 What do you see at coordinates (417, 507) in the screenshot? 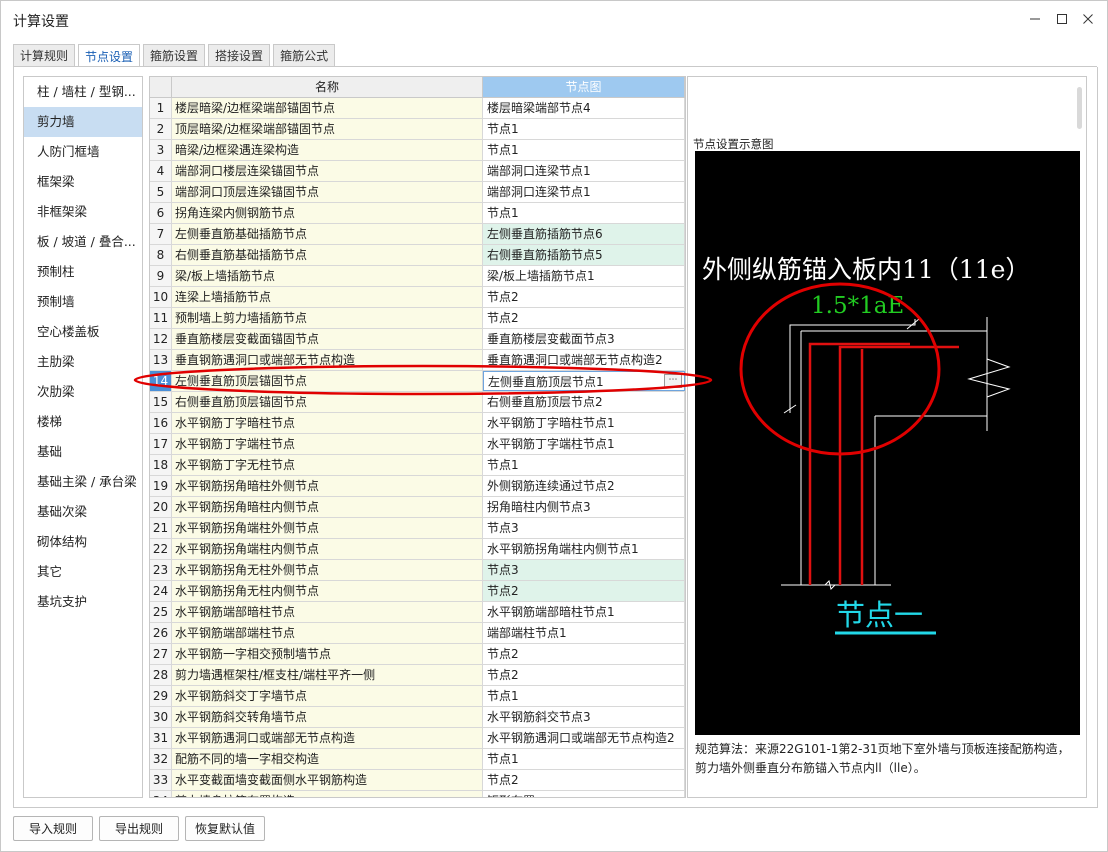
I see `table-row: 20 水平钢筋拐角暗柱内侧节点 拐角暗柱内侧节点3` at bounding box center [417, 507].